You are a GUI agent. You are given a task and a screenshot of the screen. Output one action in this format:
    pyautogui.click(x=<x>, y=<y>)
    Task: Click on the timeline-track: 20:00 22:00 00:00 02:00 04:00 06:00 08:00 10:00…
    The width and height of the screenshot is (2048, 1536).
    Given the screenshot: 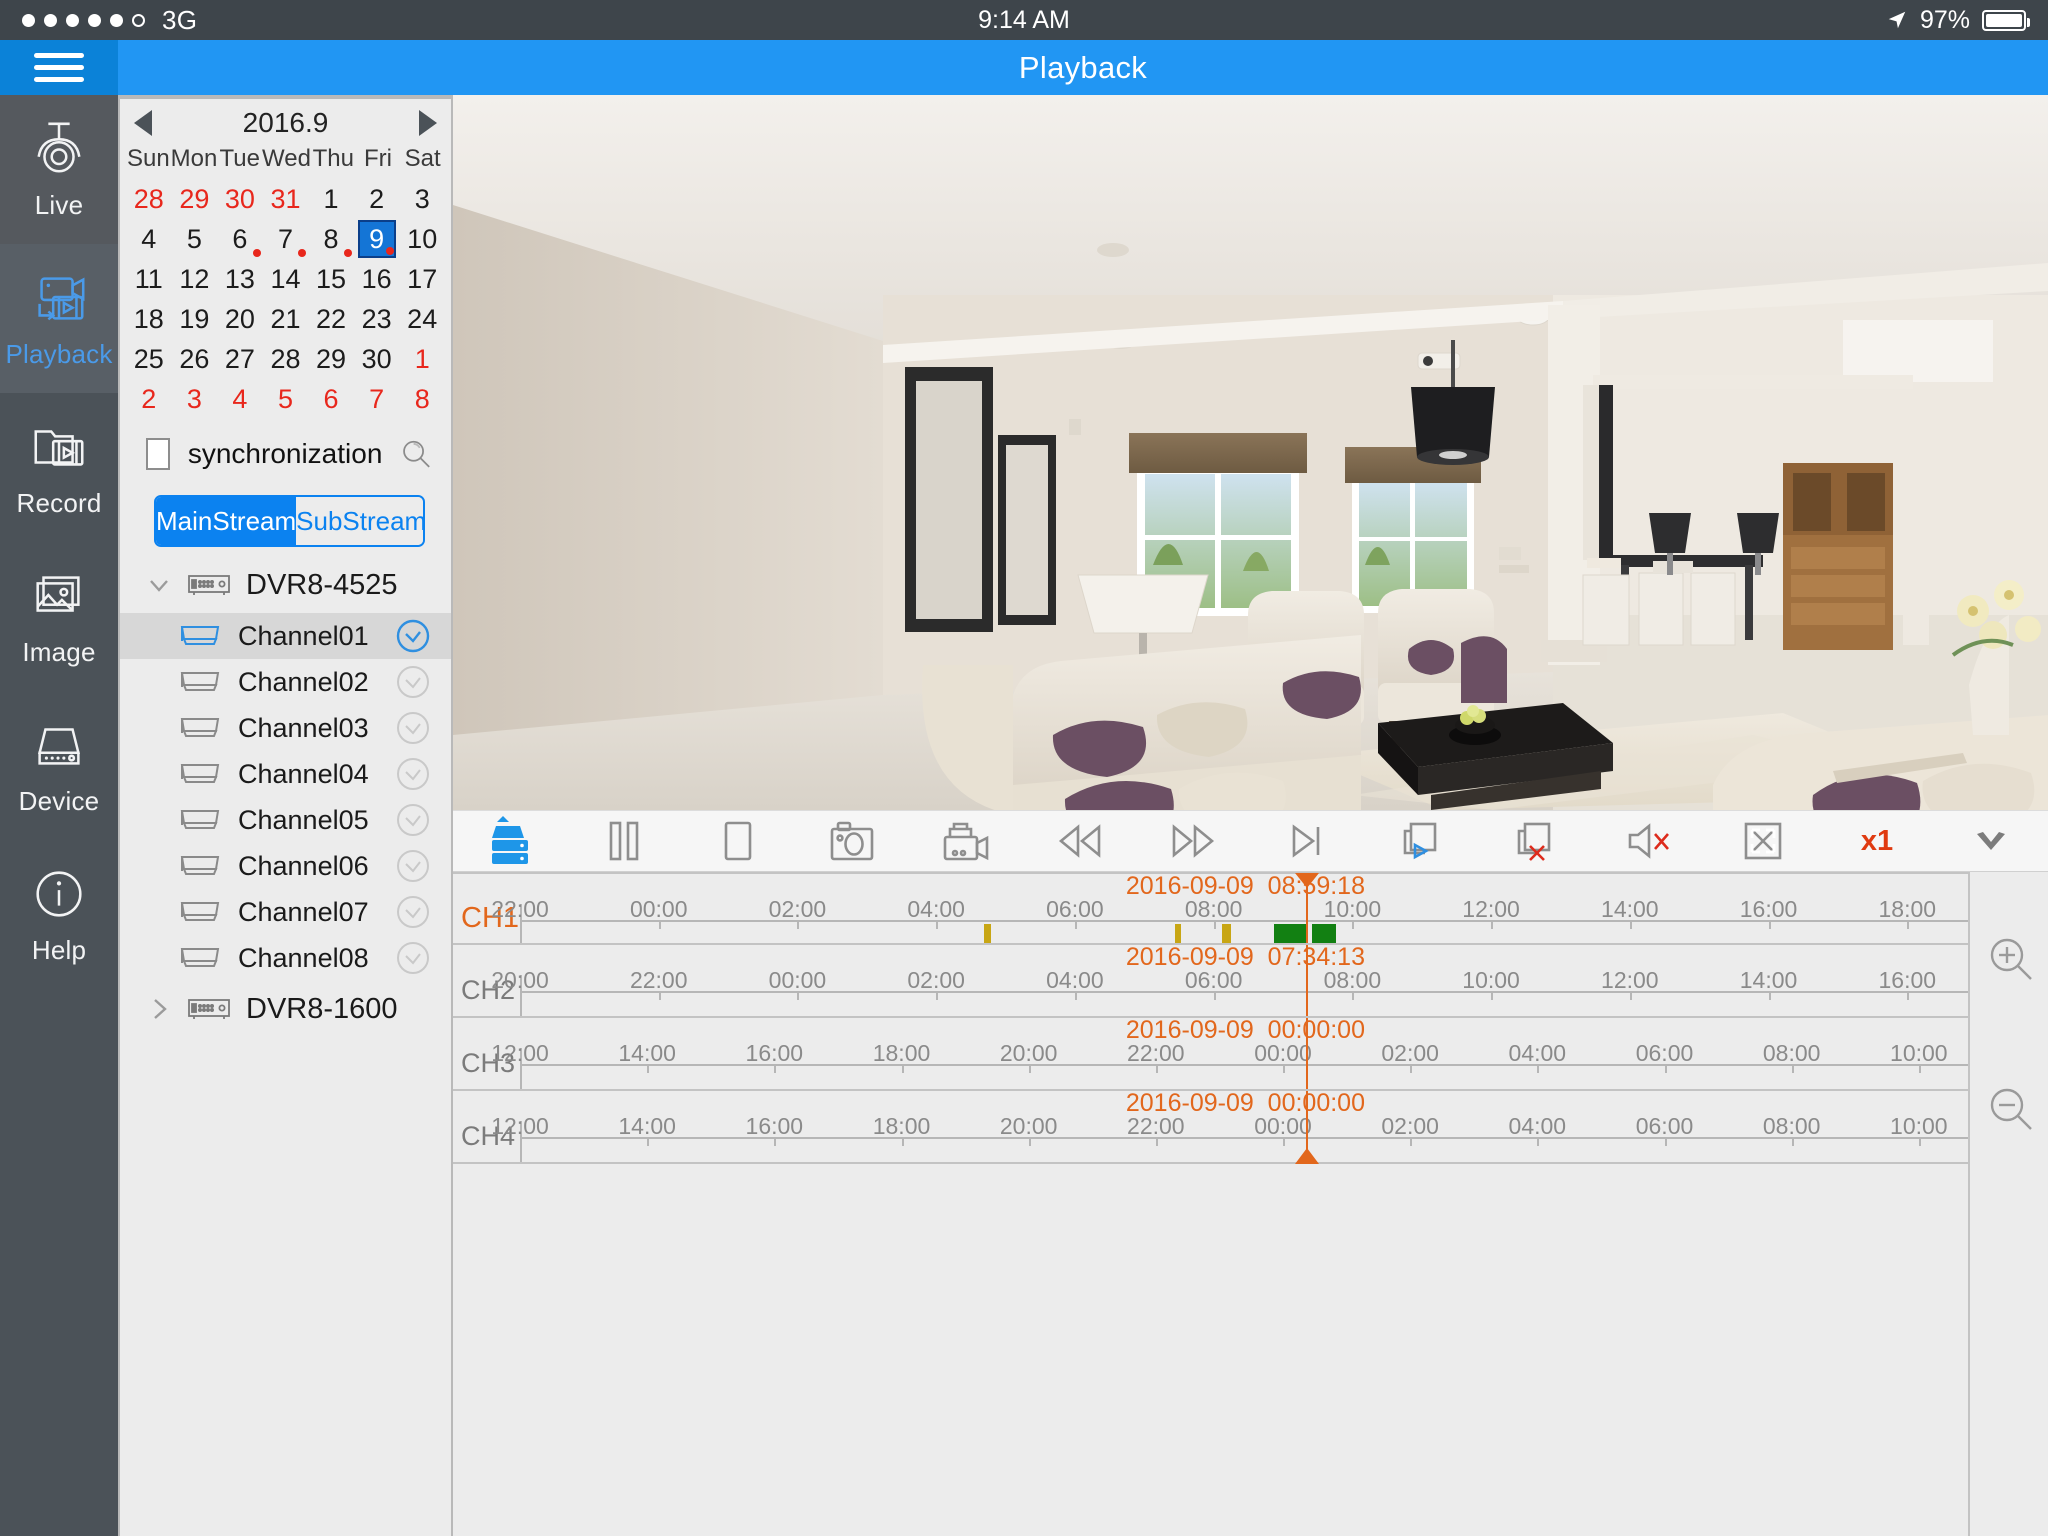 What is the action you would take?
    pyautogui.click(x=1269, y=979)
    